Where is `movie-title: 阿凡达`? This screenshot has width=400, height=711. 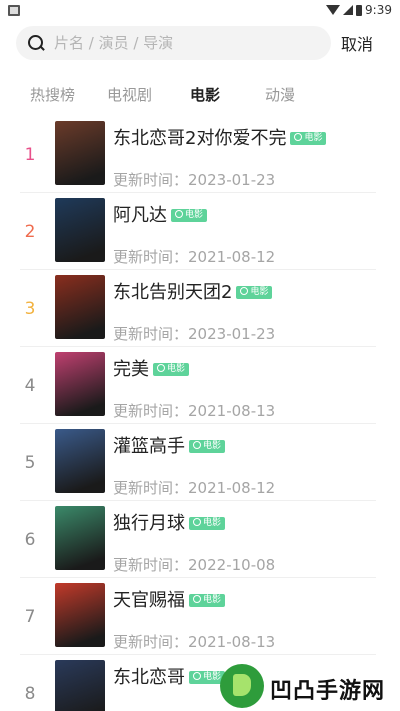 movie-title: 阿凡达 is located at coordinates (140, 215).